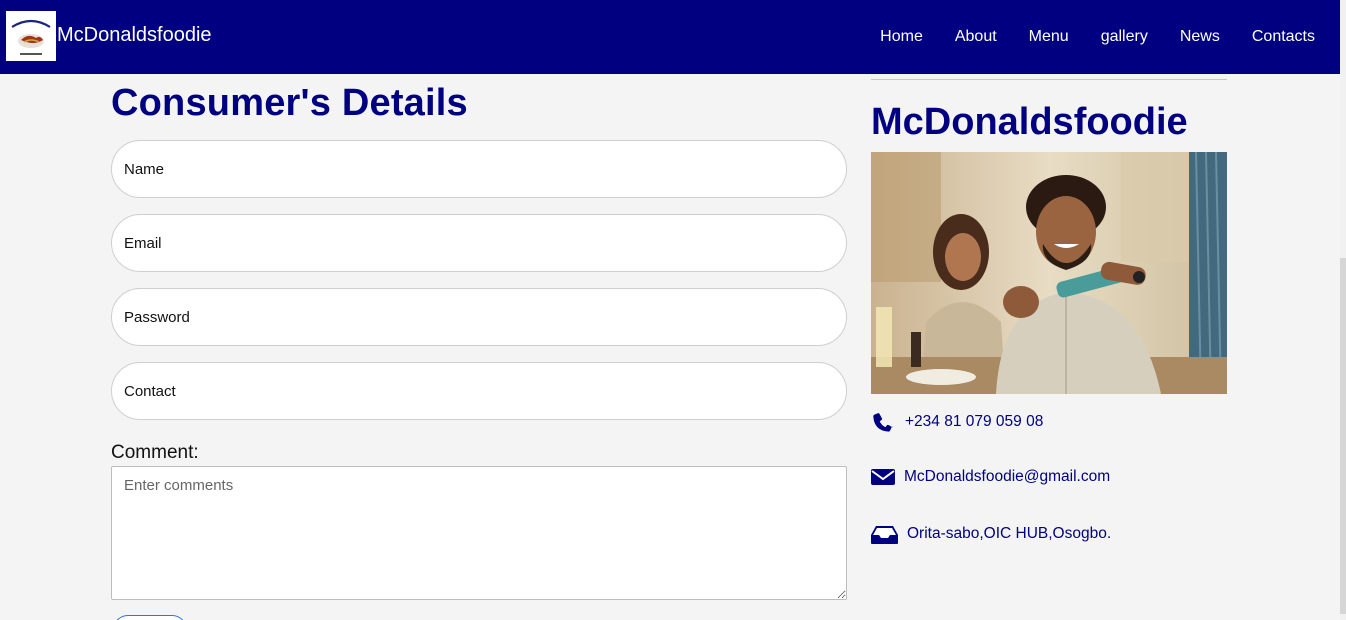 This screenshot has width=1346, height=620. Describe the element at coordinates (1009, 533) in the screenshot. I see `address-text: Orita-sabo,OIC HUB,Osogbo.` at that location.